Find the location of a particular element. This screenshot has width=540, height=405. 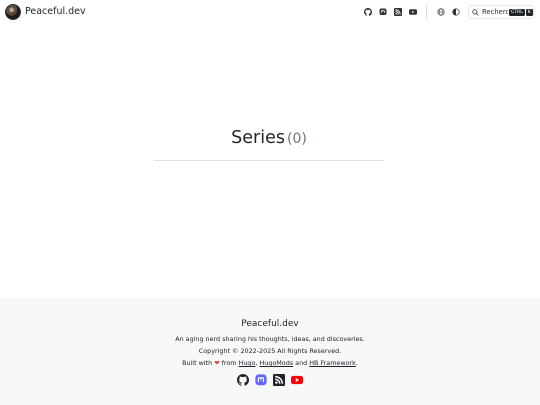

title-divider is located at coordinates (269, 160).